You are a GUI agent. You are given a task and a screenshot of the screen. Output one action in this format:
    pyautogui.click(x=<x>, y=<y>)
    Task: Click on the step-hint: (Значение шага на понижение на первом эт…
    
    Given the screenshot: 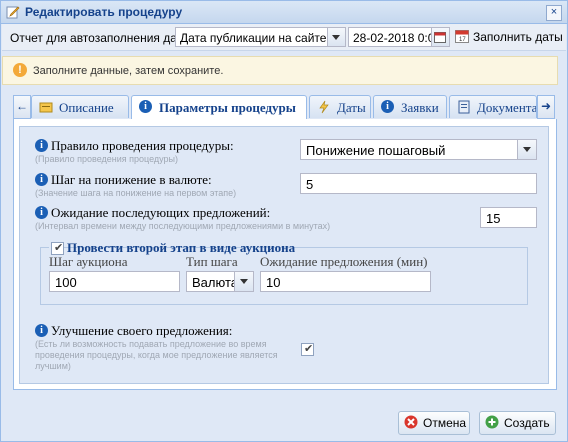 What is the action you would take?
    pyautogui.click(x=136, y=193)
    